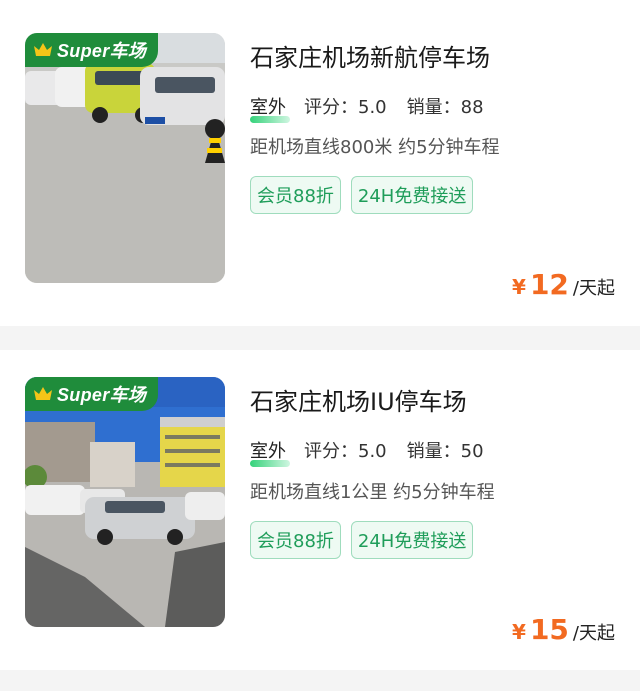 The height and width of the screenshot is (691, 640). What do you see at coordinates (445, 107) in the screenshot?
I see `sales-text: 销量：88` at bounding box center [445, 107].